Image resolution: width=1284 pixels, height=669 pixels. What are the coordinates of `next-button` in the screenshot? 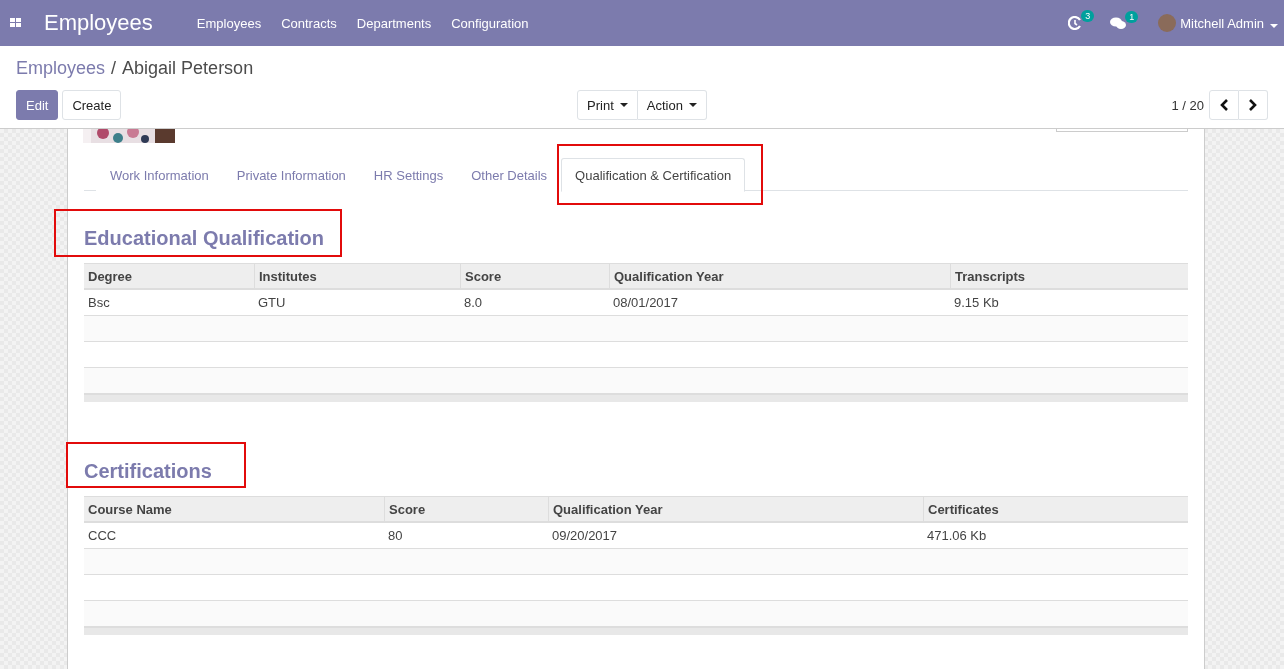 It's located at (1253, 105).